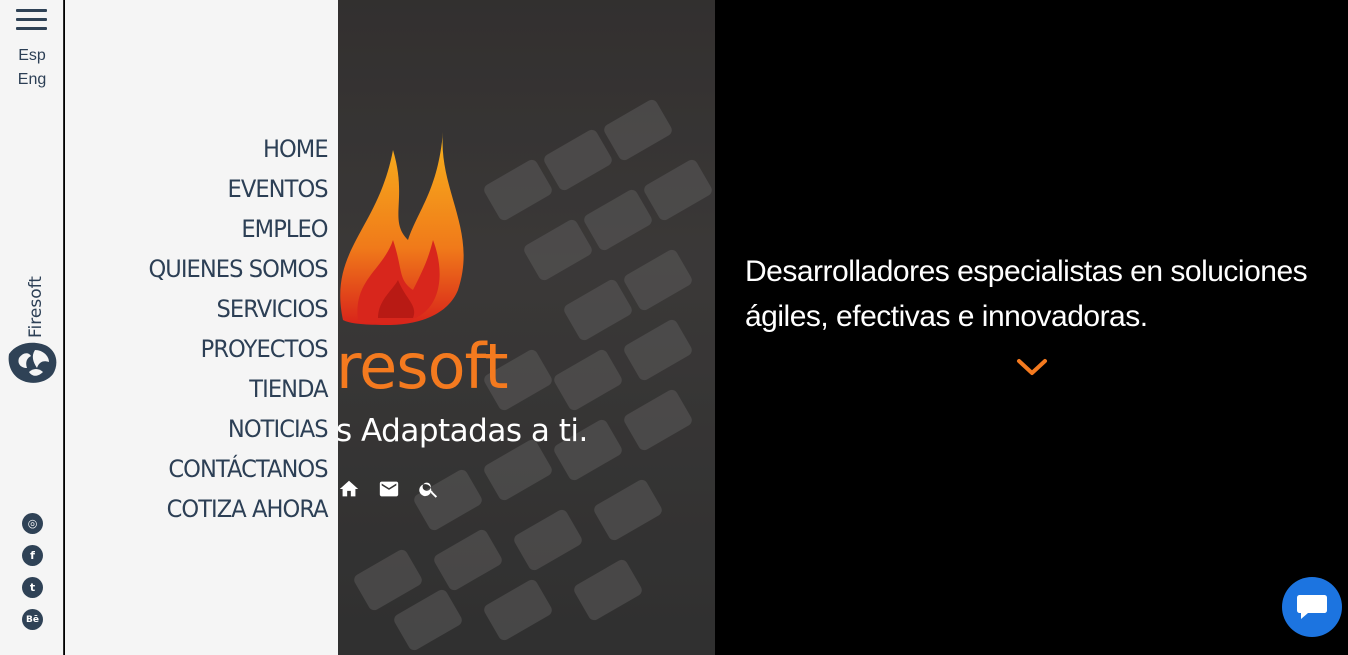 The image size is (1348, 655). I want to click on chevron-down-icon, so click(1032, 367).